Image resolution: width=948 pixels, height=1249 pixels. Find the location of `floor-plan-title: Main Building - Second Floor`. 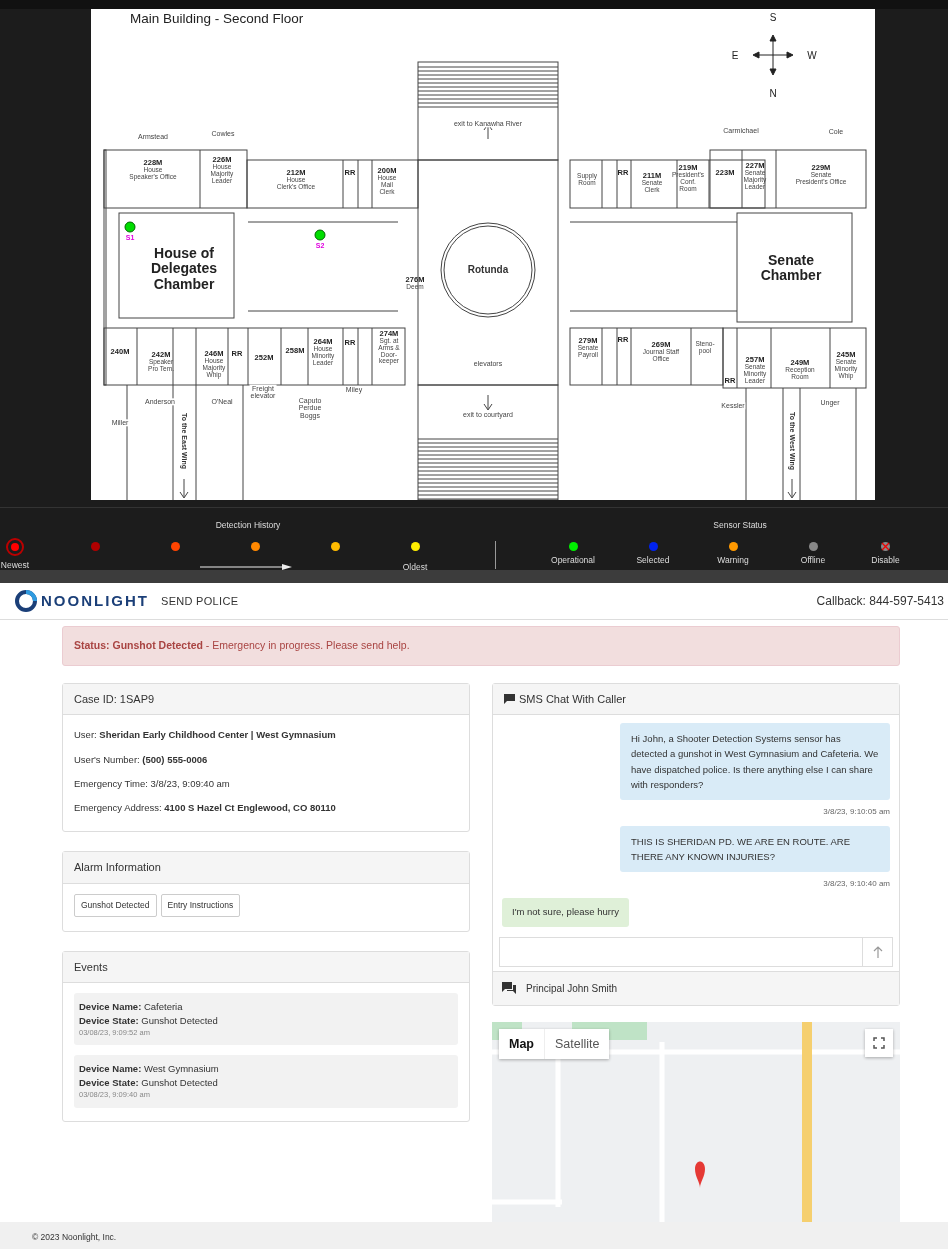

floor-plan-title: Main Building - Second Floor is located at coordinates (217, 19).